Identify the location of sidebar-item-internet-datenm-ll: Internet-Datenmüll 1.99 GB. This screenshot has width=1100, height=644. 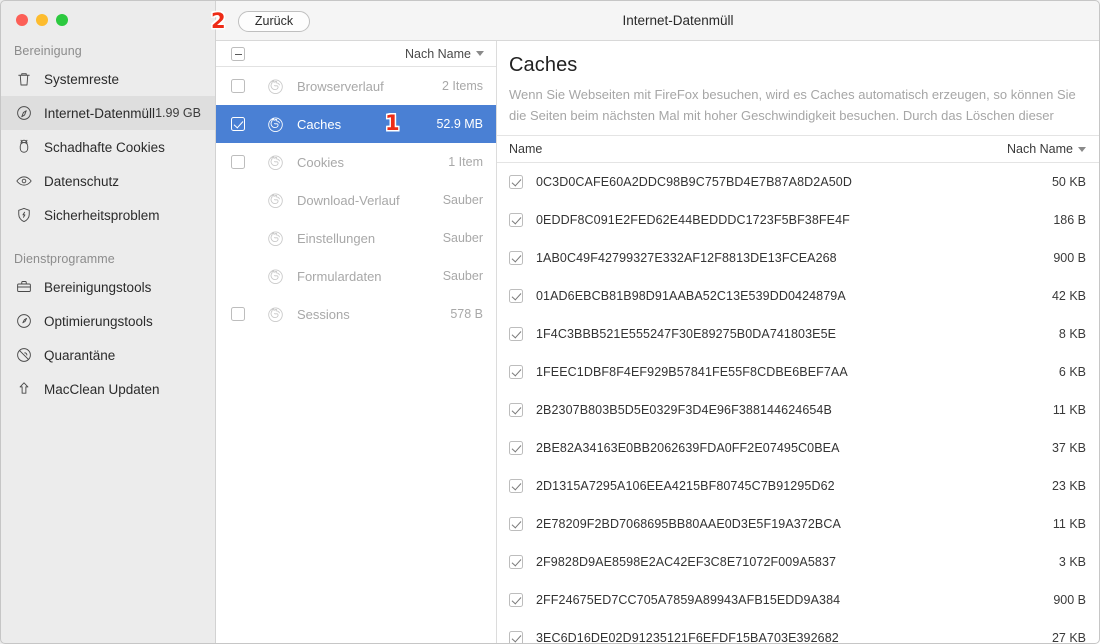
(107, 113).